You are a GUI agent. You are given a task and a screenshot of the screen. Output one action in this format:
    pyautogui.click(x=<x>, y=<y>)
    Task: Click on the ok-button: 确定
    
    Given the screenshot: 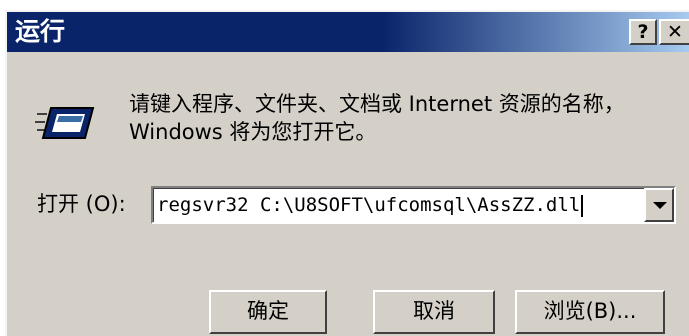 What is the action you would take?
    pyautogui.click(x=268, y=312)
    